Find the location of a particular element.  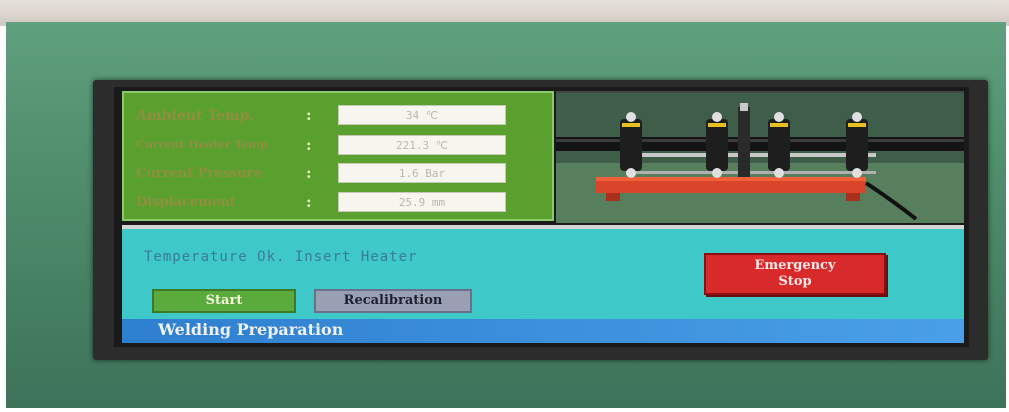

screen-title: Welding Preparation is located at coordinates (251, 329).